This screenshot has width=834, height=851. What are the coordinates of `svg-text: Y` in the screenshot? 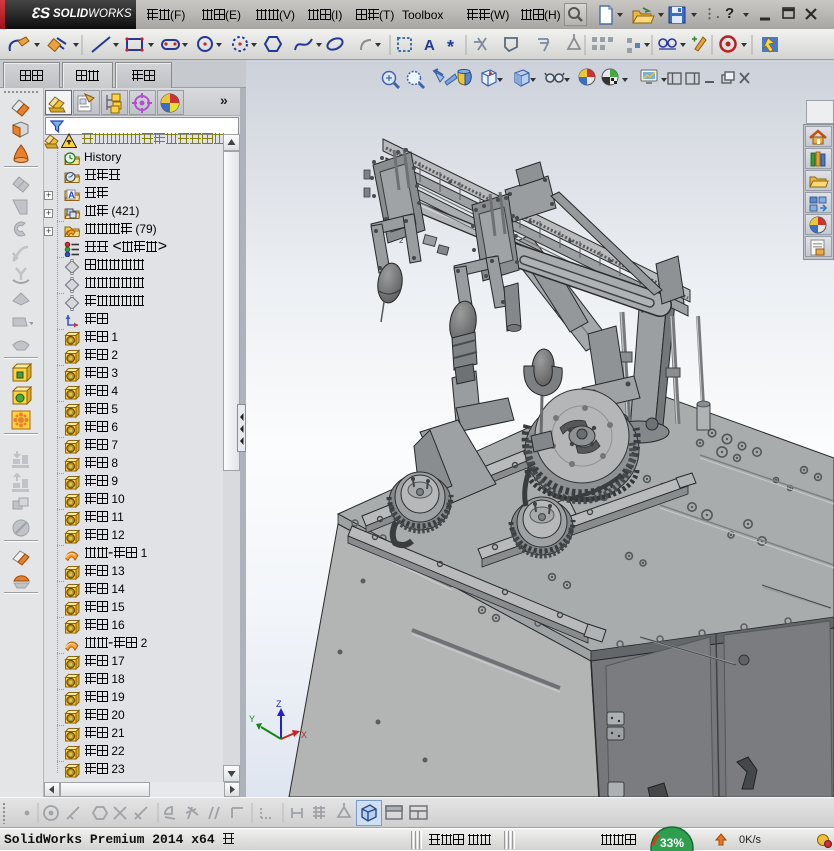 It's located at (252, 719).